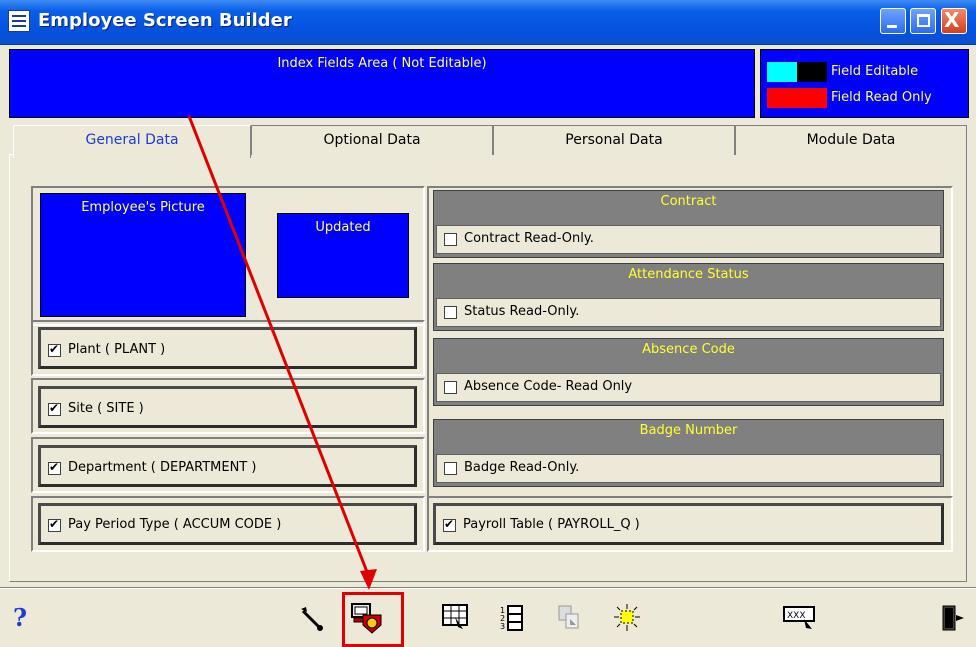 This screenshot has height=647, width=976. I want to click on annotation-arrow, so click(282, 352).